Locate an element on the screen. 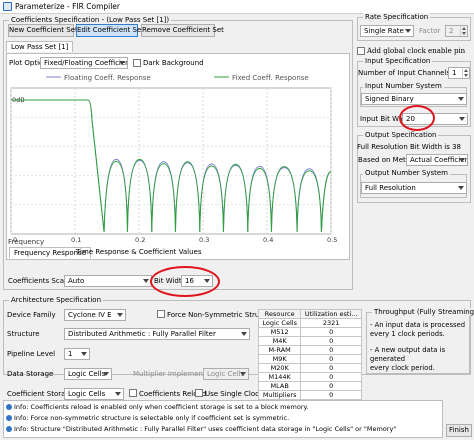 The image size is (474, 440). global-clock-enable-label: Add global clock enable pin is located at coordinates (416, 51).